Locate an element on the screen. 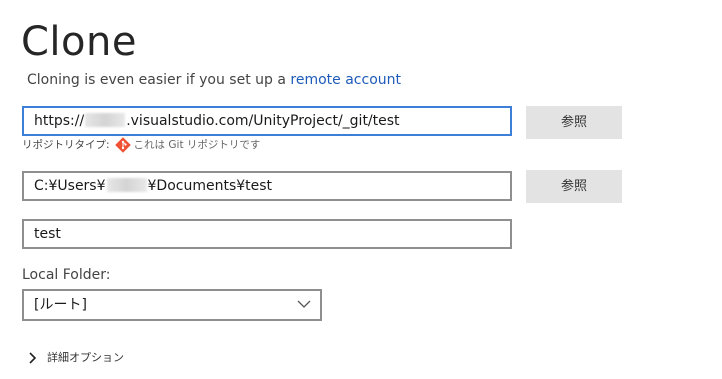 The image size is (722, 379). browse-repo-button: 参照 is located at coordinates (574, 122).